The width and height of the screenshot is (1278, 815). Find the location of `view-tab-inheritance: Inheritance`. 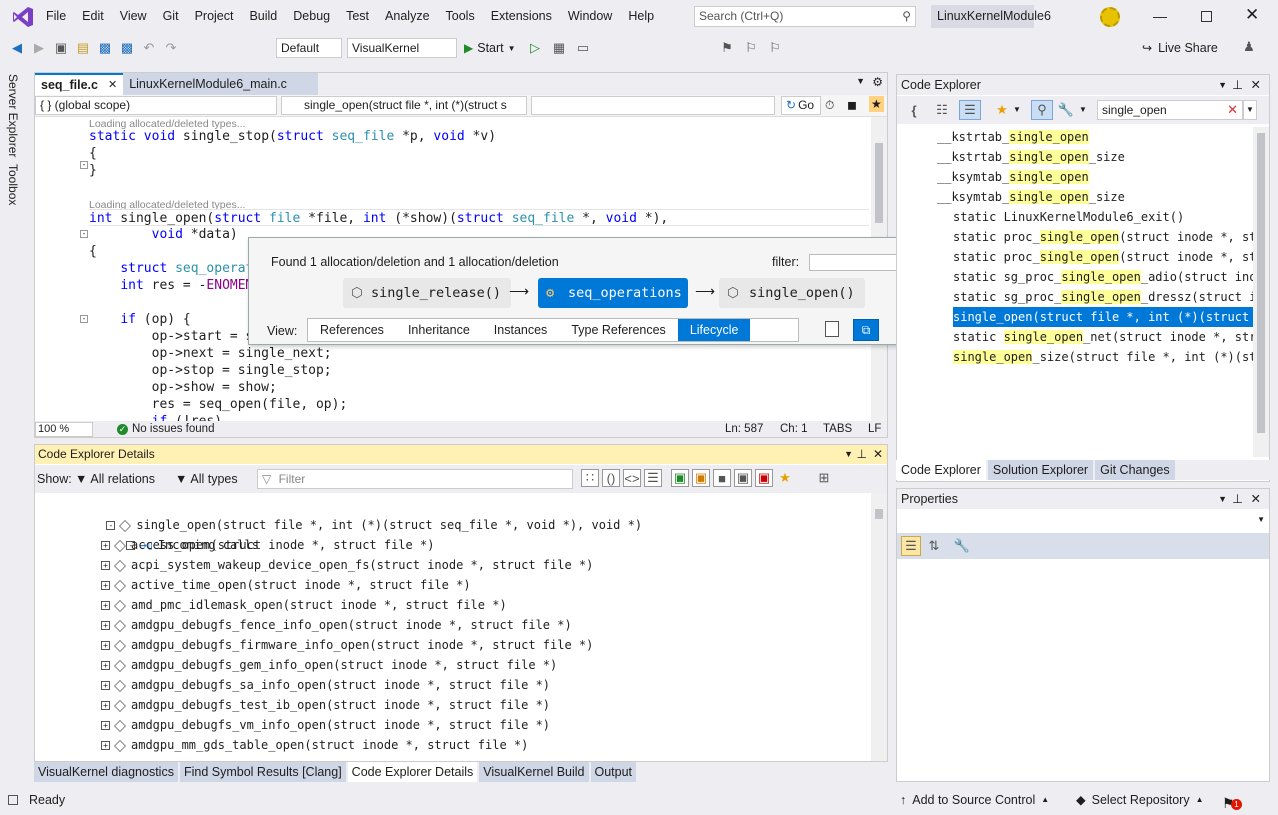

view-tab-inheritance: Inheritance is located at coordinates (439, 330).